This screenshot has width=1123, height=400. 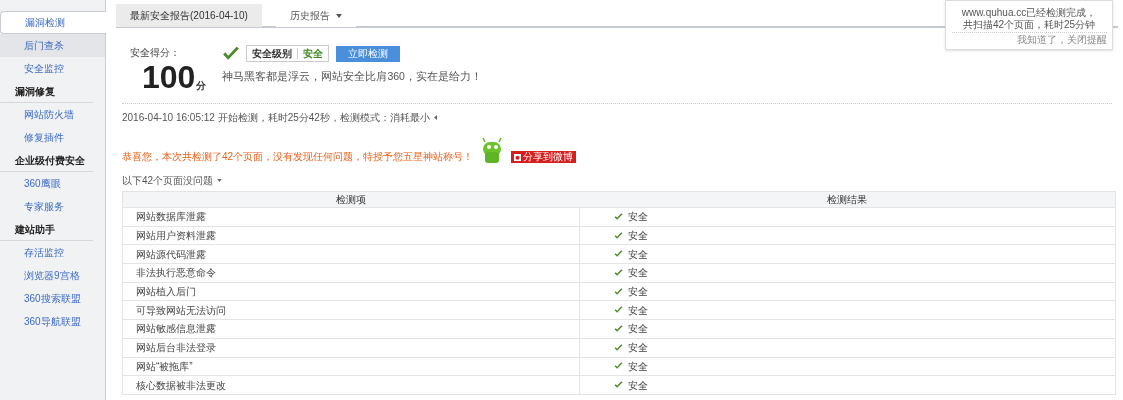 I want to click on score-unit: 分, so click(x=201, y=86).